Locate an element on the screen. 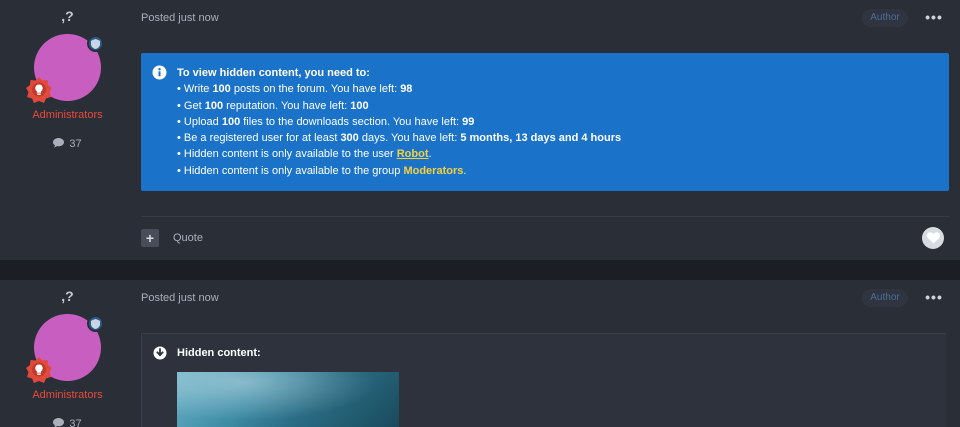 The image size is (960, 427). quote-button: Quote is located at coordinates (188, 238).